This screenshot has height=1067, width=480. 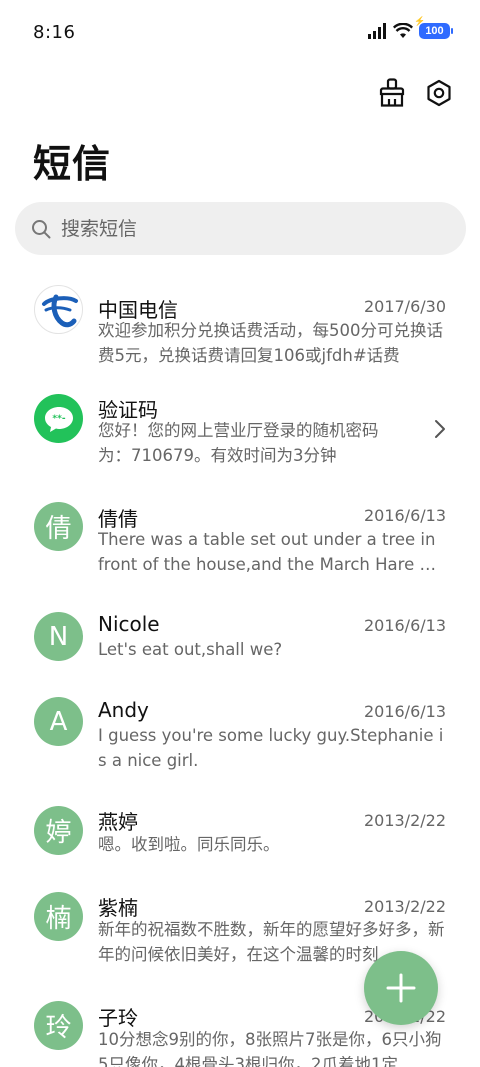 I want to click on settings-hexagon-icon, so click(x=439, y=93).